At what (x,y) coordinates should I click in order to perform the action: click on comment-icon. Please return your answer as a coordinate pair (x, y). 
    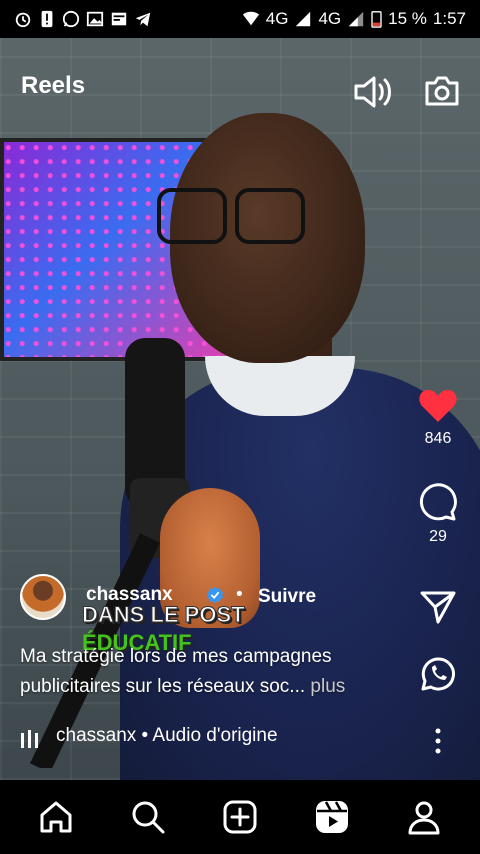
    Looking at the image, I should click on (438, 502).